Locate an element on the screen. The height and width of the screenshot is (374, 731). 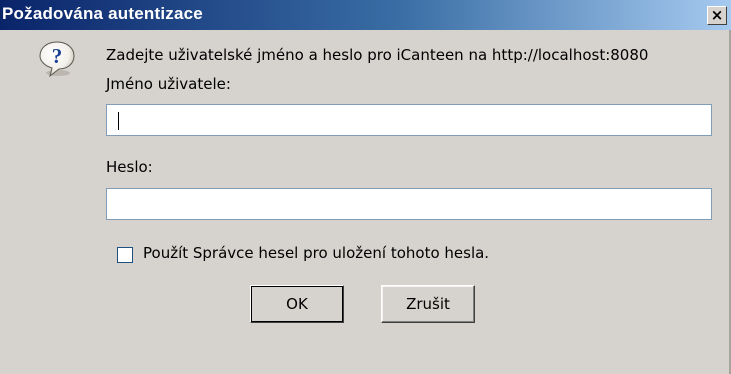
username-label: Jméno uživatele: is located at coordinates (168, 84).